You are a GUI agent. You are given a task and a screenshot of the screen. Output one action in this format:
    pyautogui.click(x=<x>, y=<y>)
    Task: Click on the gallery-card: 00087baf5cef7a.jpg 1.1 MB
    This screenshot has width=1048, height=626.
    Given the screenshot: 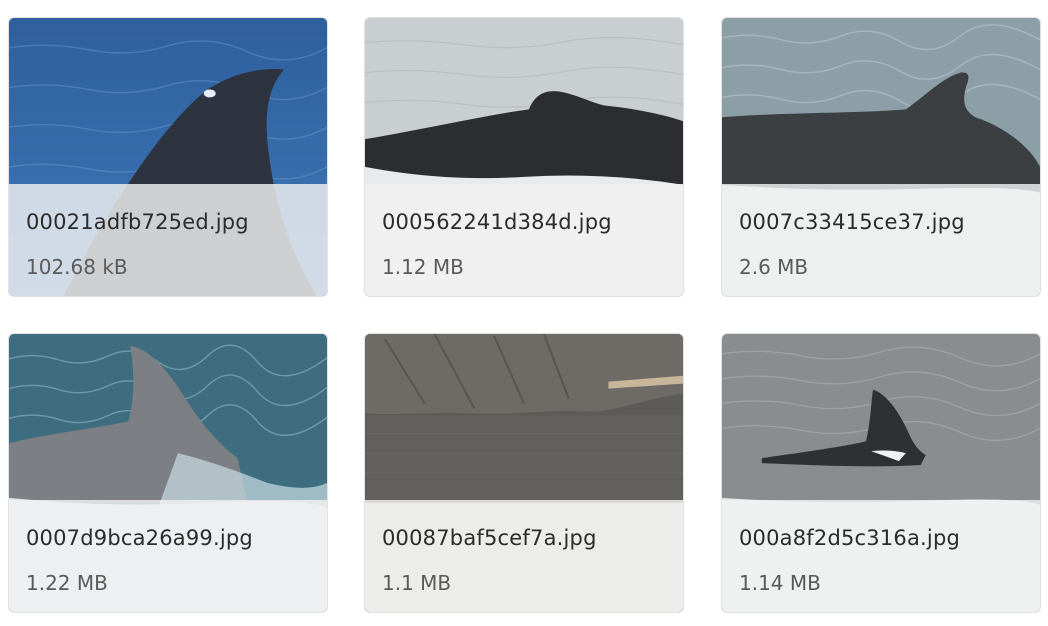 What is the action you would take?
    pyautogui.click(x=524, y=473)
    